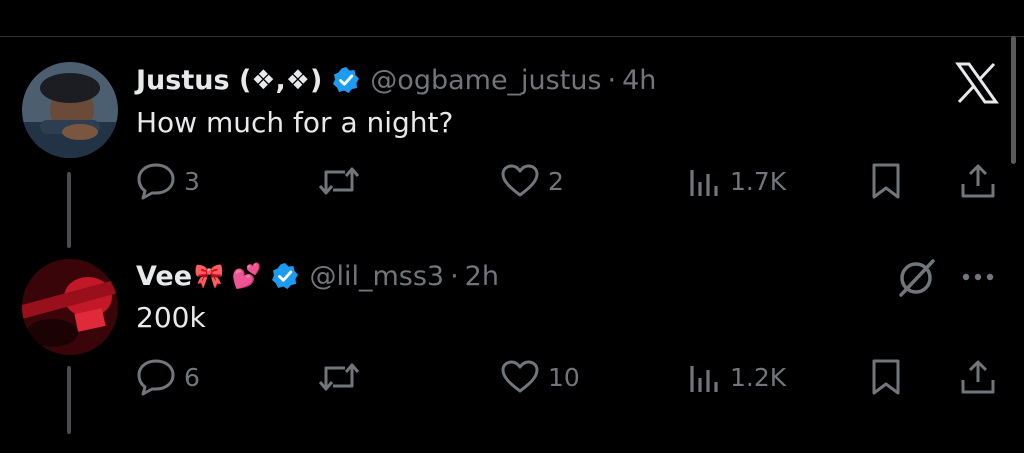 The height and width of the screenshot is (453, 1024). Describe the element at coordinates (485, 80) in the screenshot. I see `handle: @ogbame_justus` at that location.